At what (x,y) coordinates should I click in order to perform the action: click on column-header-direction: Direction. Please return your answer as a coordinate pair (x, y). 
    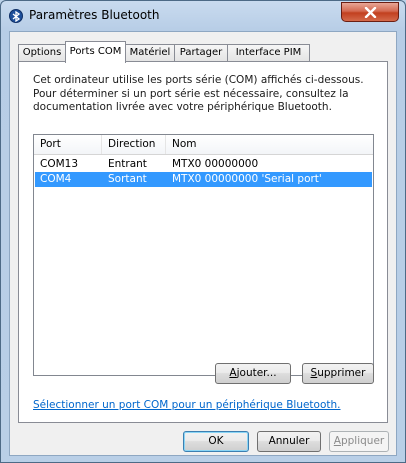
    Looking at the image, I should click on (134, 144).